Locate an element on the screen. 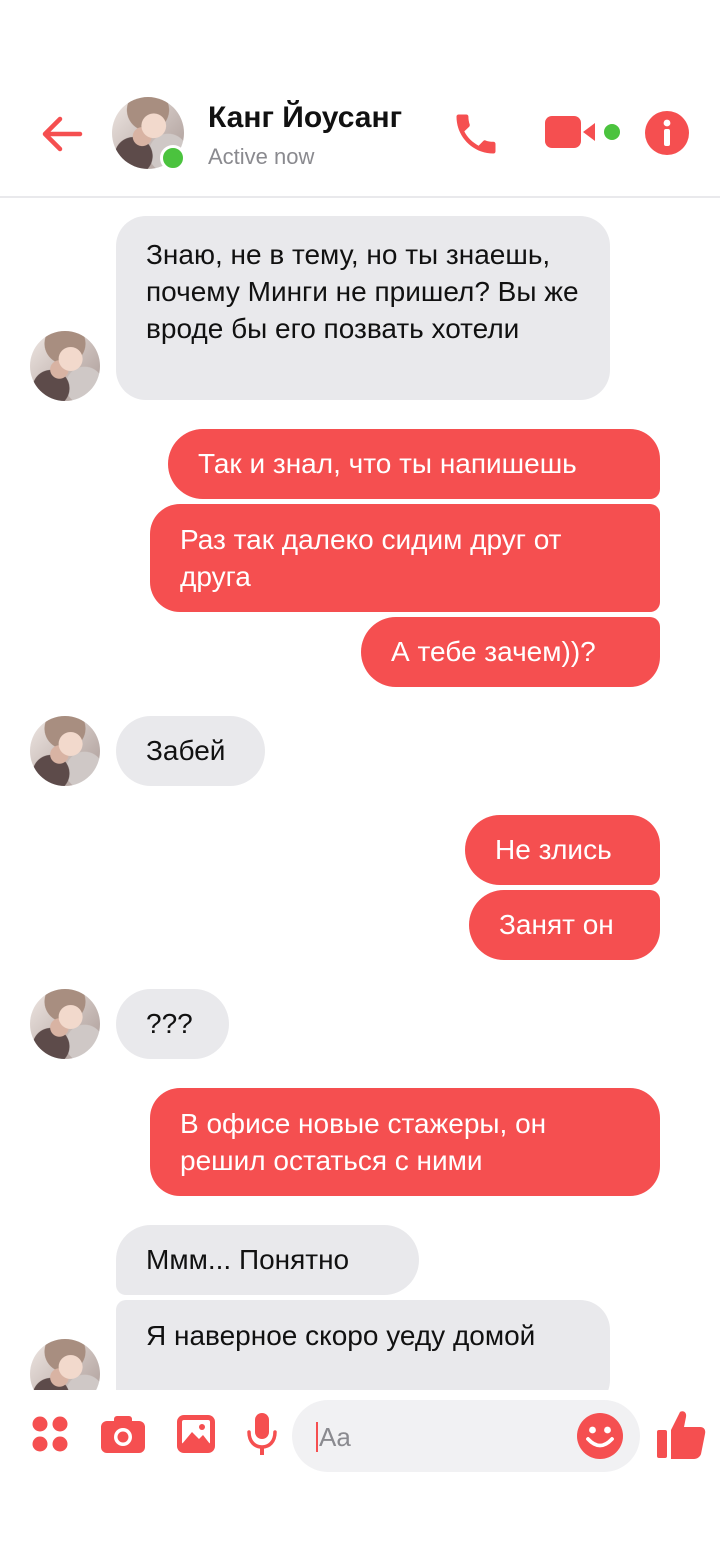  gallery-icon is located at coordinates (196, 1434).